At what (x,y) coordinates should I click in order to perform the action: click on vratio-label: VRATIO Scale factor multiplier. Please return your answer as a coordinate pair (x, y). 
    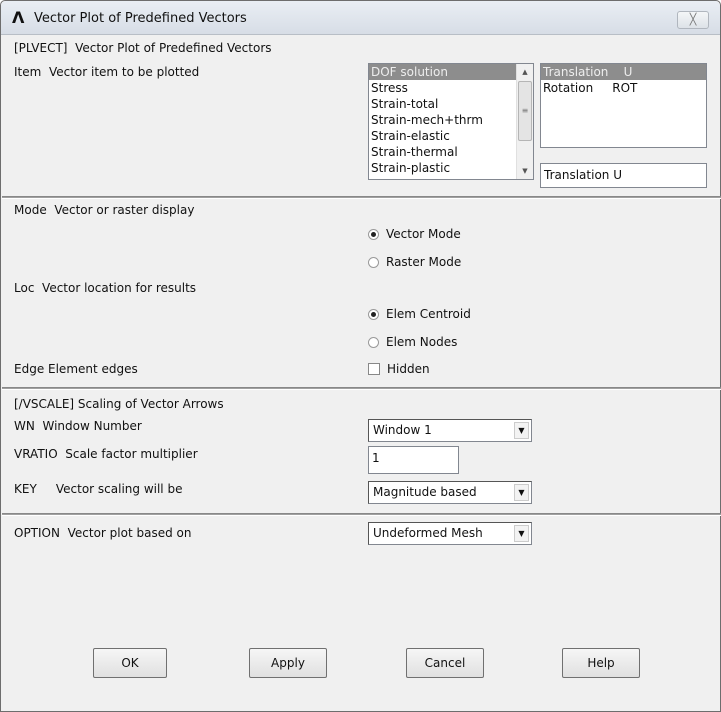
    Looking at the image, I should click on (106, 454).